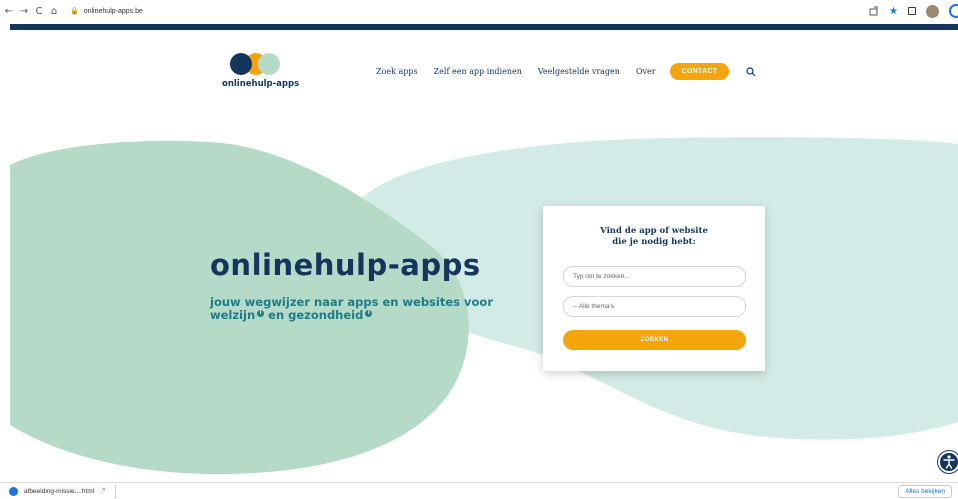 The height and width of the screenshot is (499, 958). Describe the element at coordinates (953, 11) in the screenshot. I see `account-icon` at that location.